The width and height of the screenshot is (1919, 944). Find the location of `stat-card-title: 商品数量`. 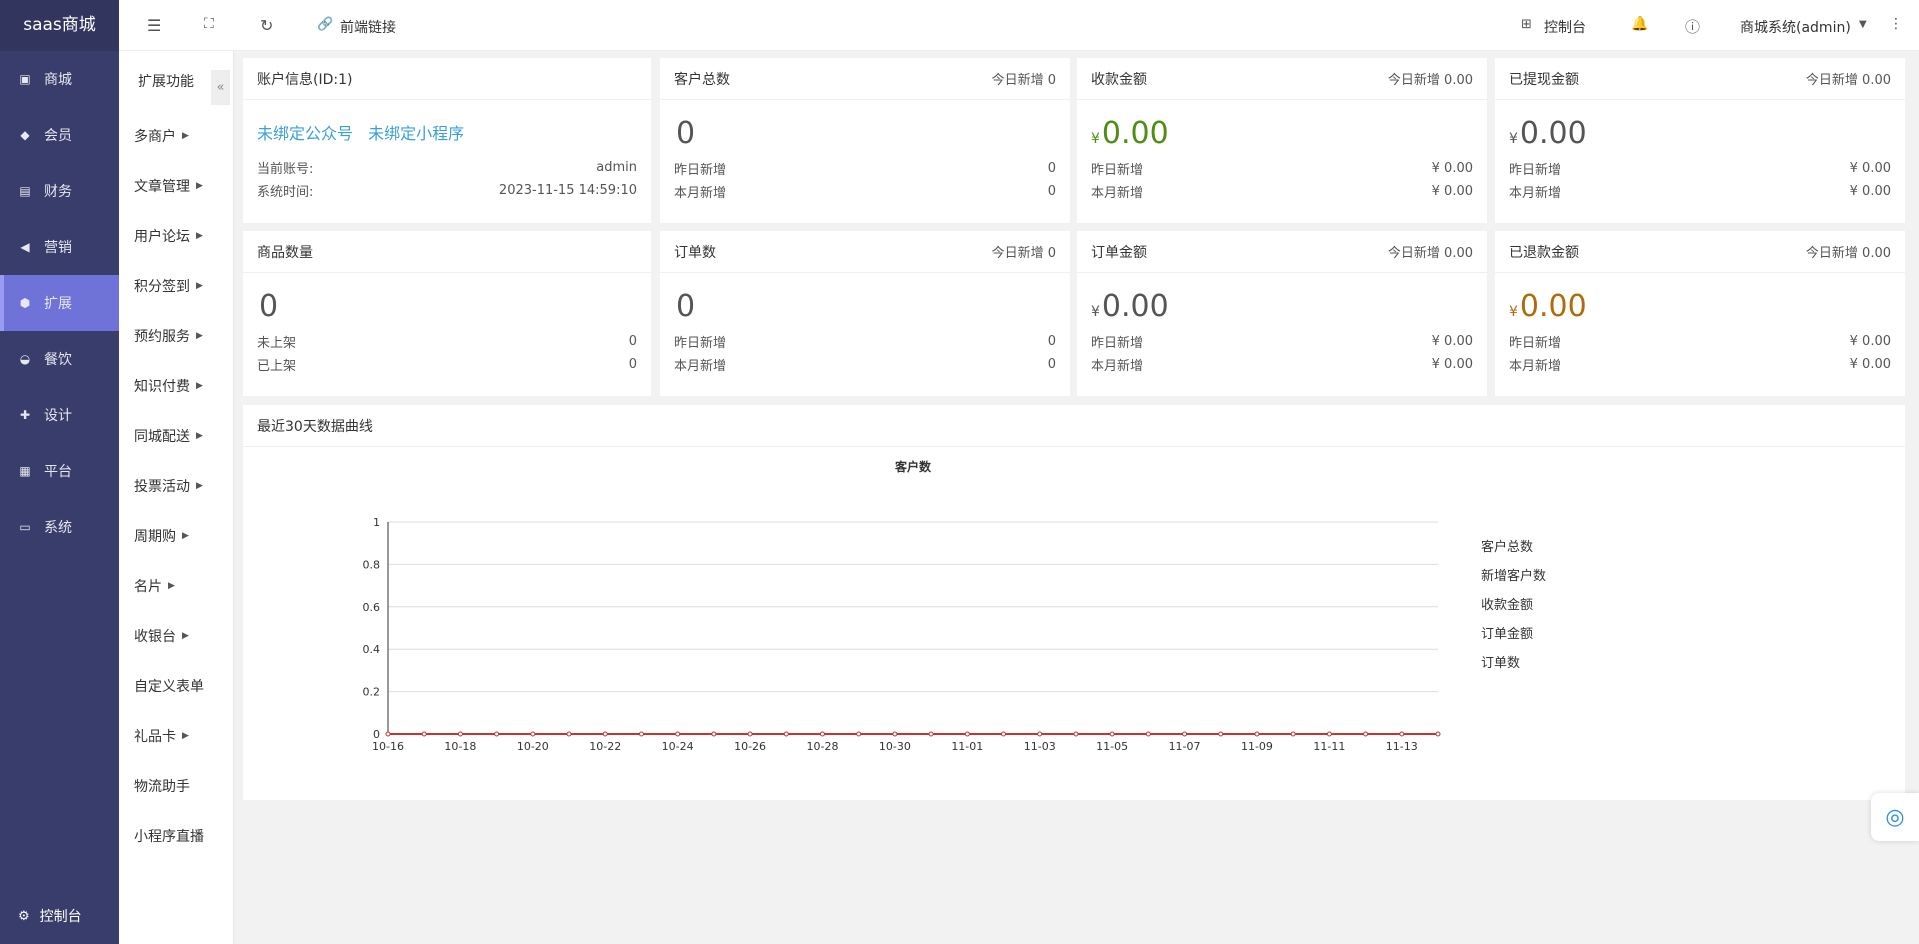

stat-card-title: 商品数量 is located at coordinates (285, 252).